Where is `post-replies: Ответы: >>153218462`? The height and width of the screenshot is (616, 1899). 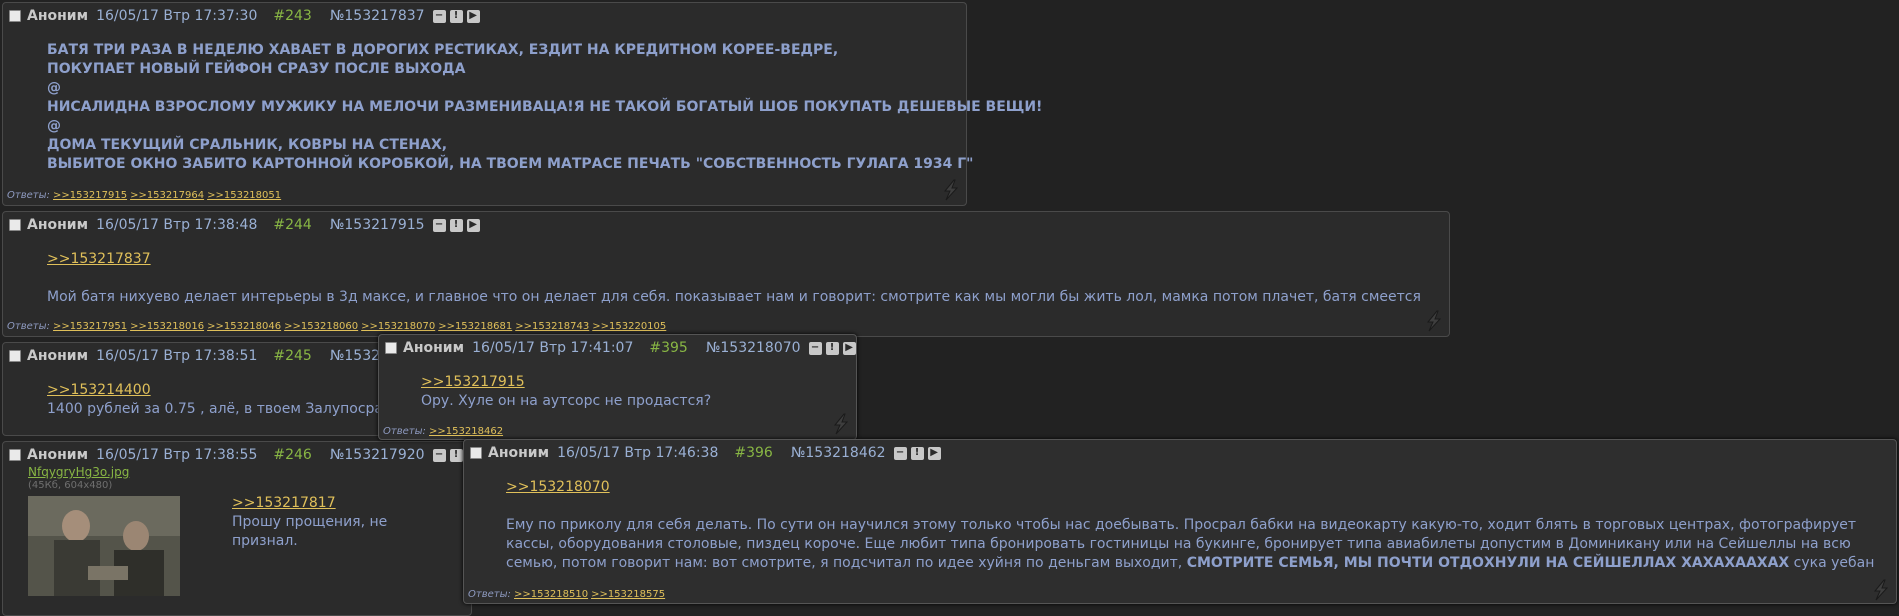 post-replies: Ответы: >>153218462 is located at coordinates (444, 431).